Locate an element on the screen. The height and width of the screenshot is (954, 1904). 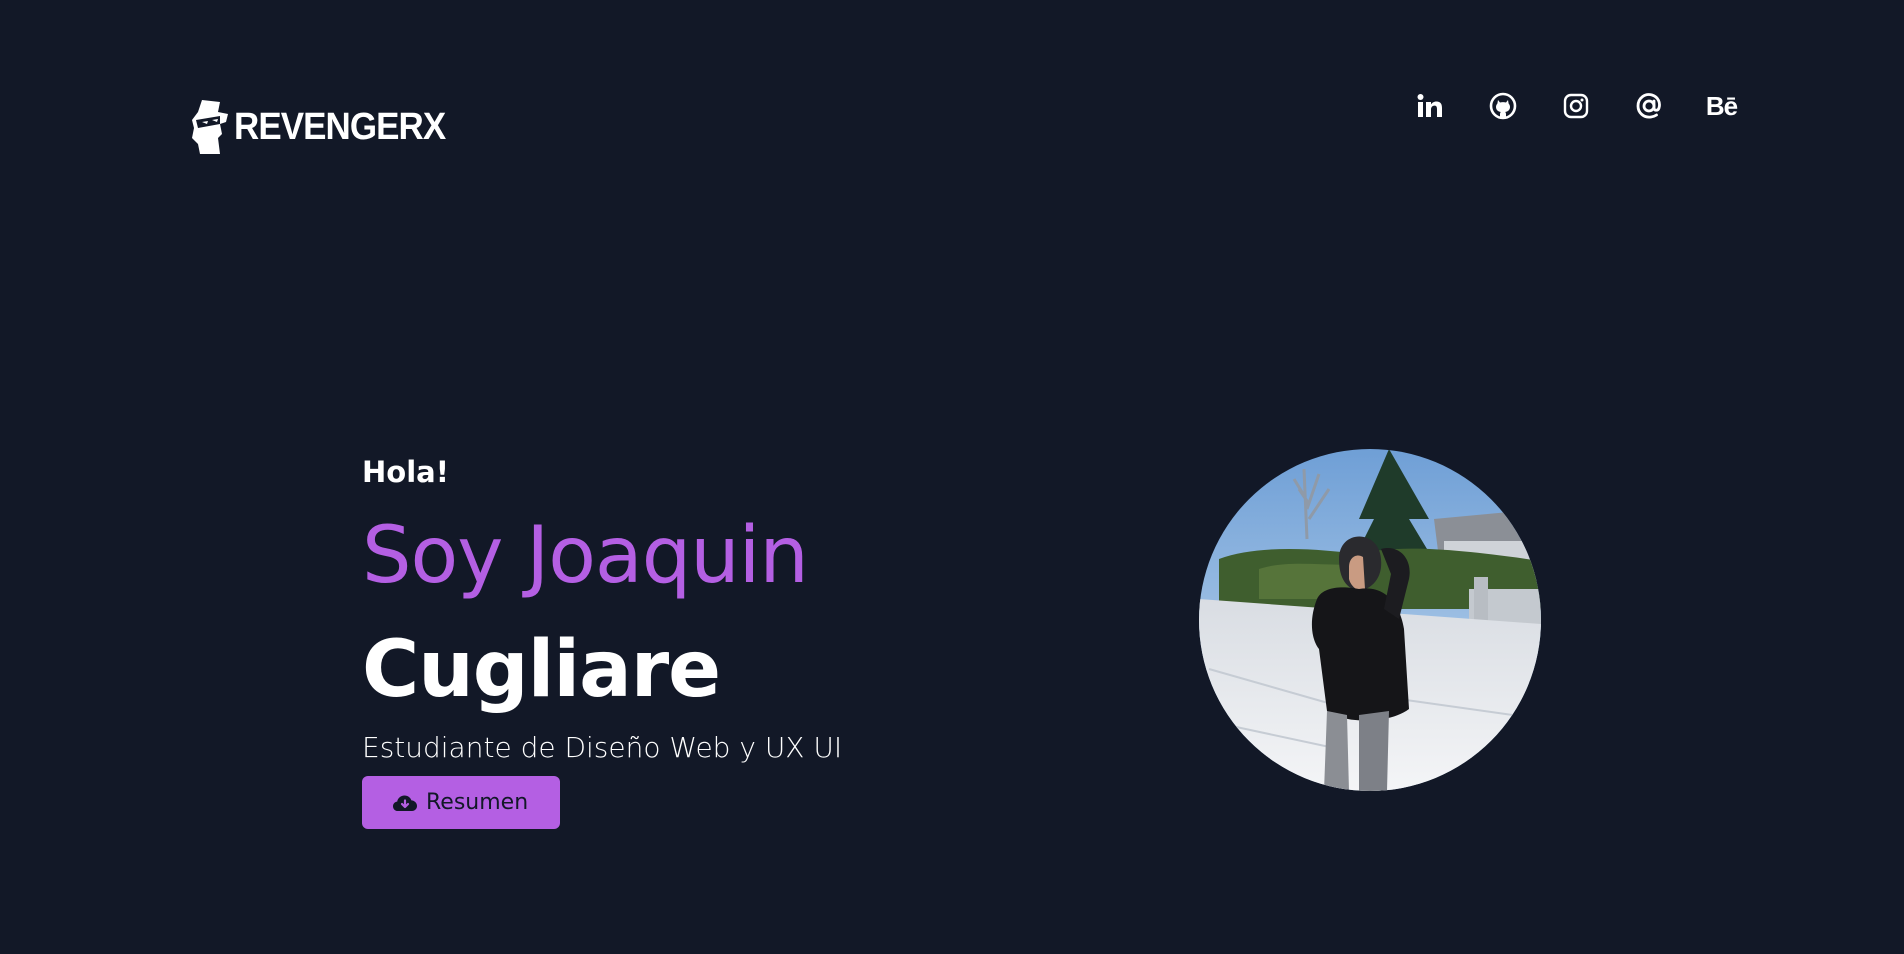
github-link is located at coordinates (1502, 106).